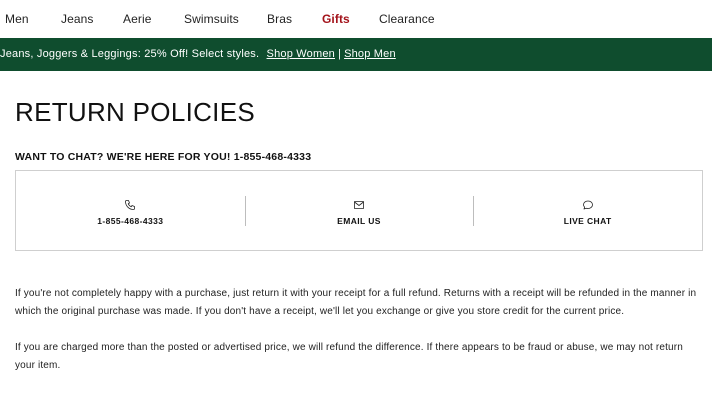  What do you see at coordinates (359, 221) in the screenshot?
I see `email-label: EMAIL US` at bounding box center [359, 221].